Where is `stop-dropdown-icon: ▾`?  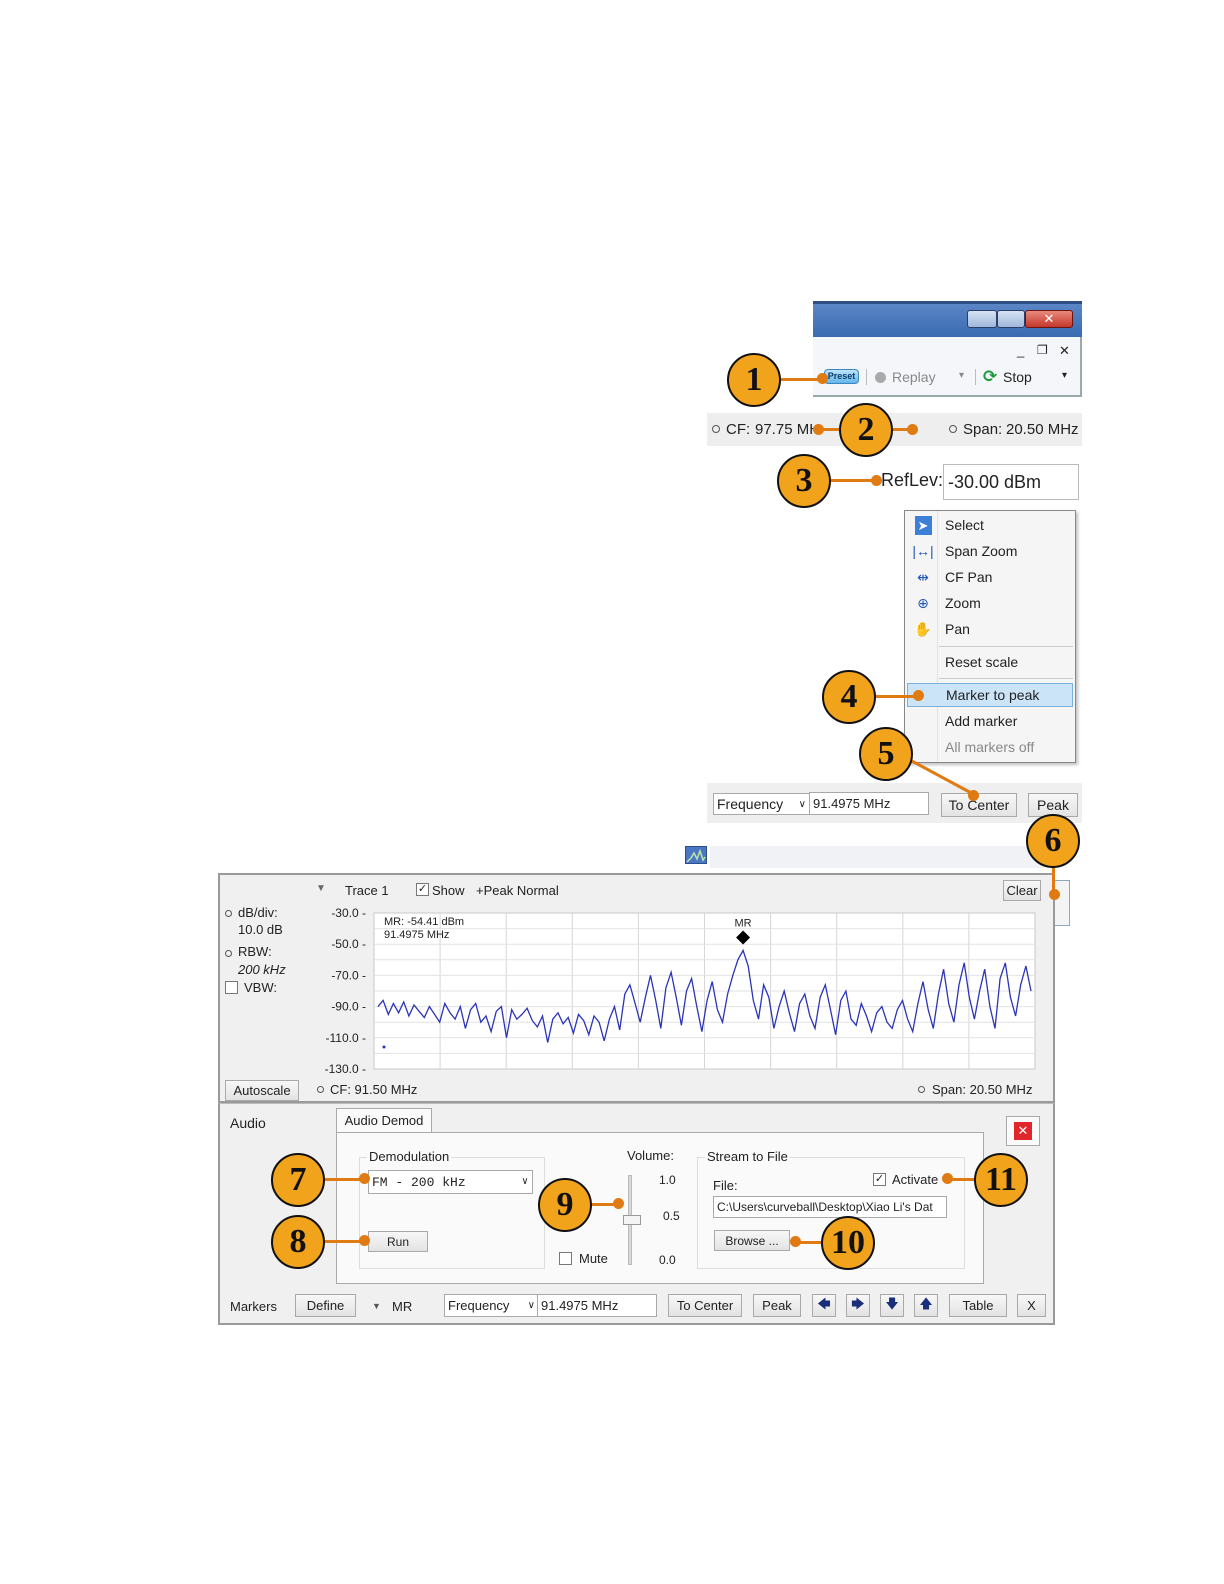
stop-dropdown-icon: ▾ is located at coordinates (1064, 375).